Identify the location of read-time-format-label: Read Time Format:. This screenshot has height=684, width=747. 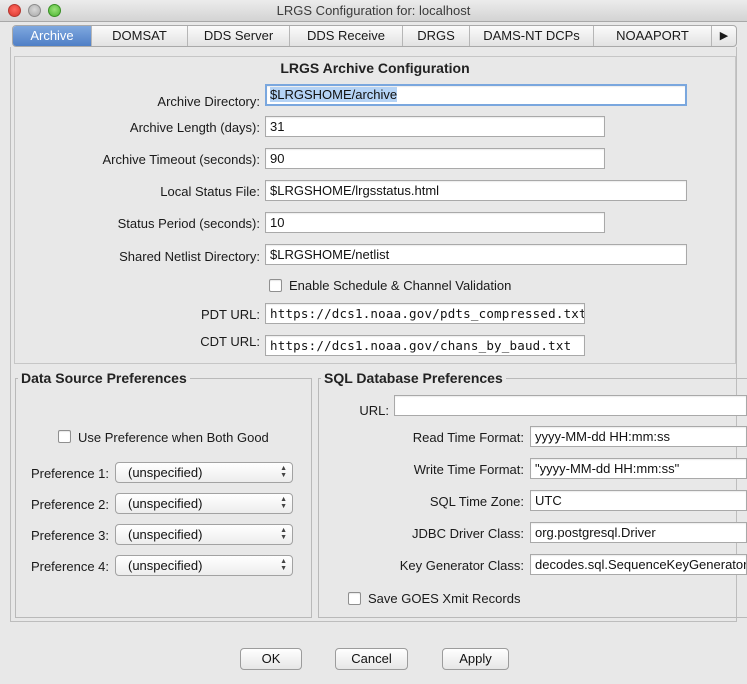
(468, 437).